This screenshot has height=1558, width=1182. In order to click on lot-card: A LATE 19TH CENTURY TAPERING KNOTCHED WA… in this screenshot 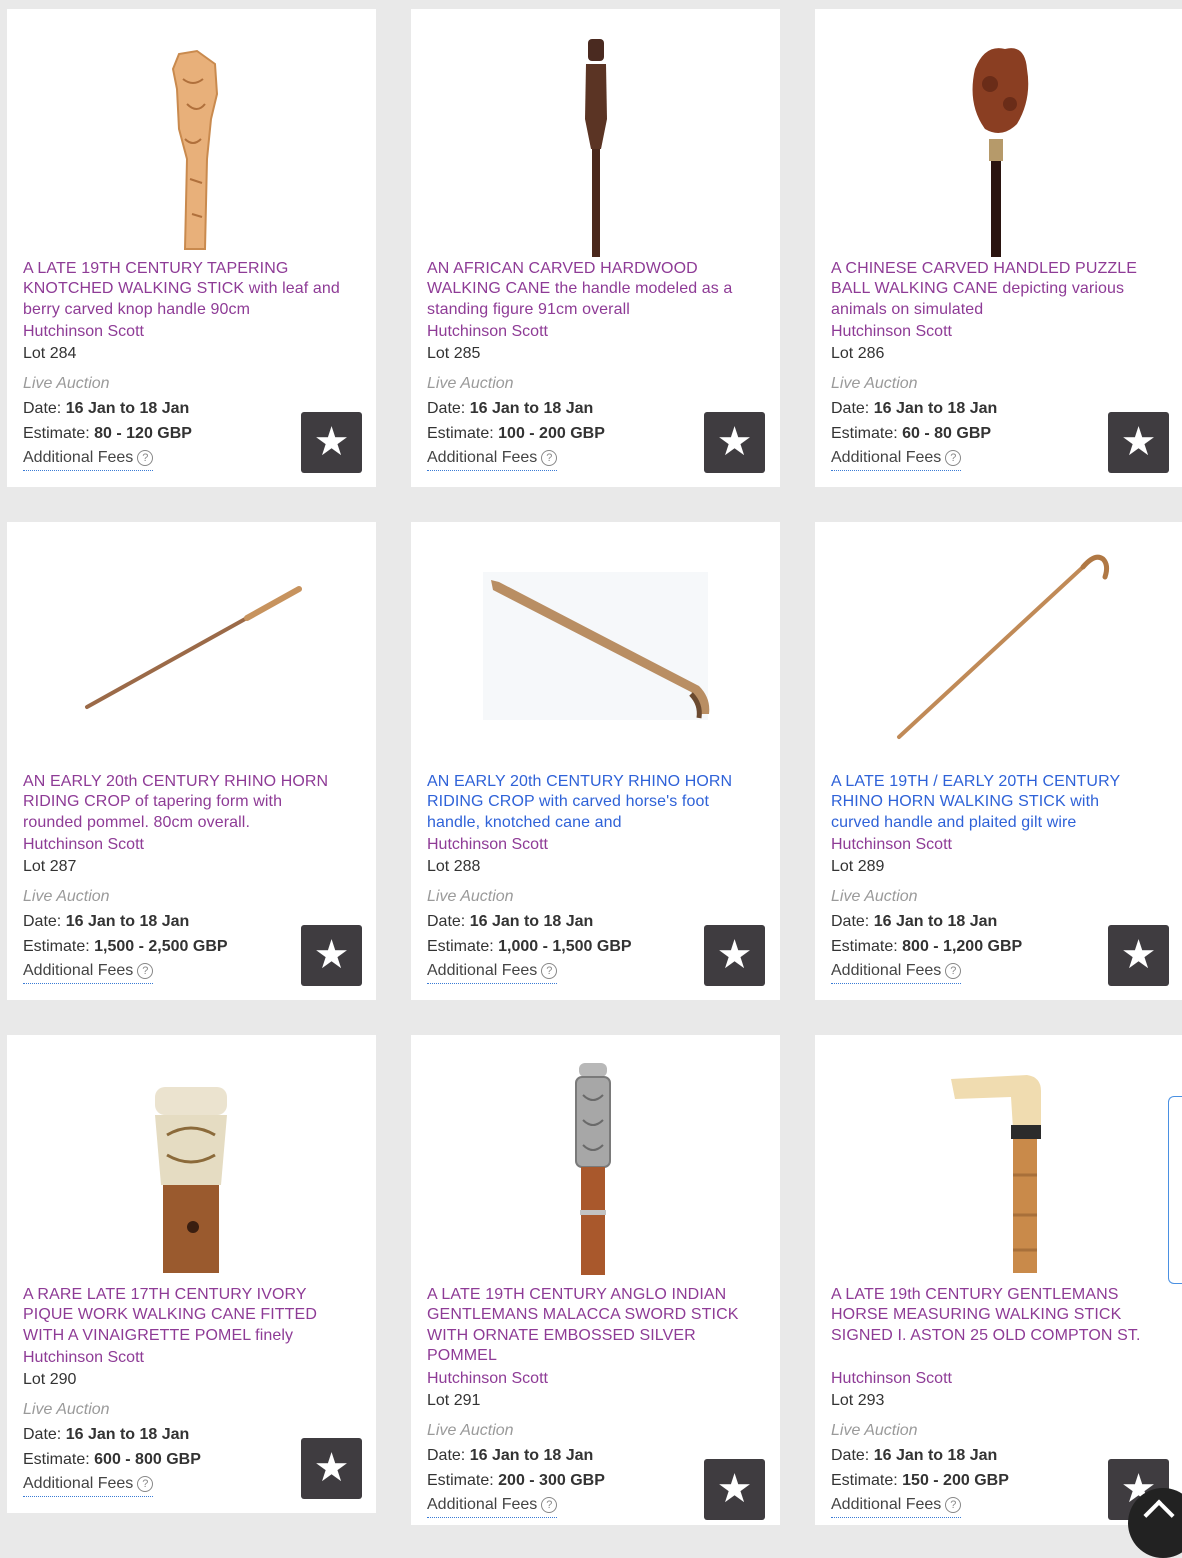, I will do `click(191, 248)`.